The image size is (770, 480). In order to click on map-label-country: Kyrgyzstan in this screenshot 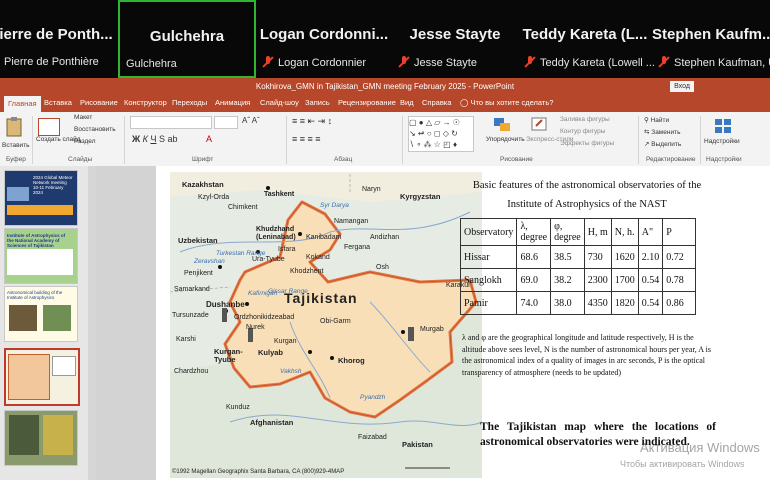, I will do `click(420, 196)`.